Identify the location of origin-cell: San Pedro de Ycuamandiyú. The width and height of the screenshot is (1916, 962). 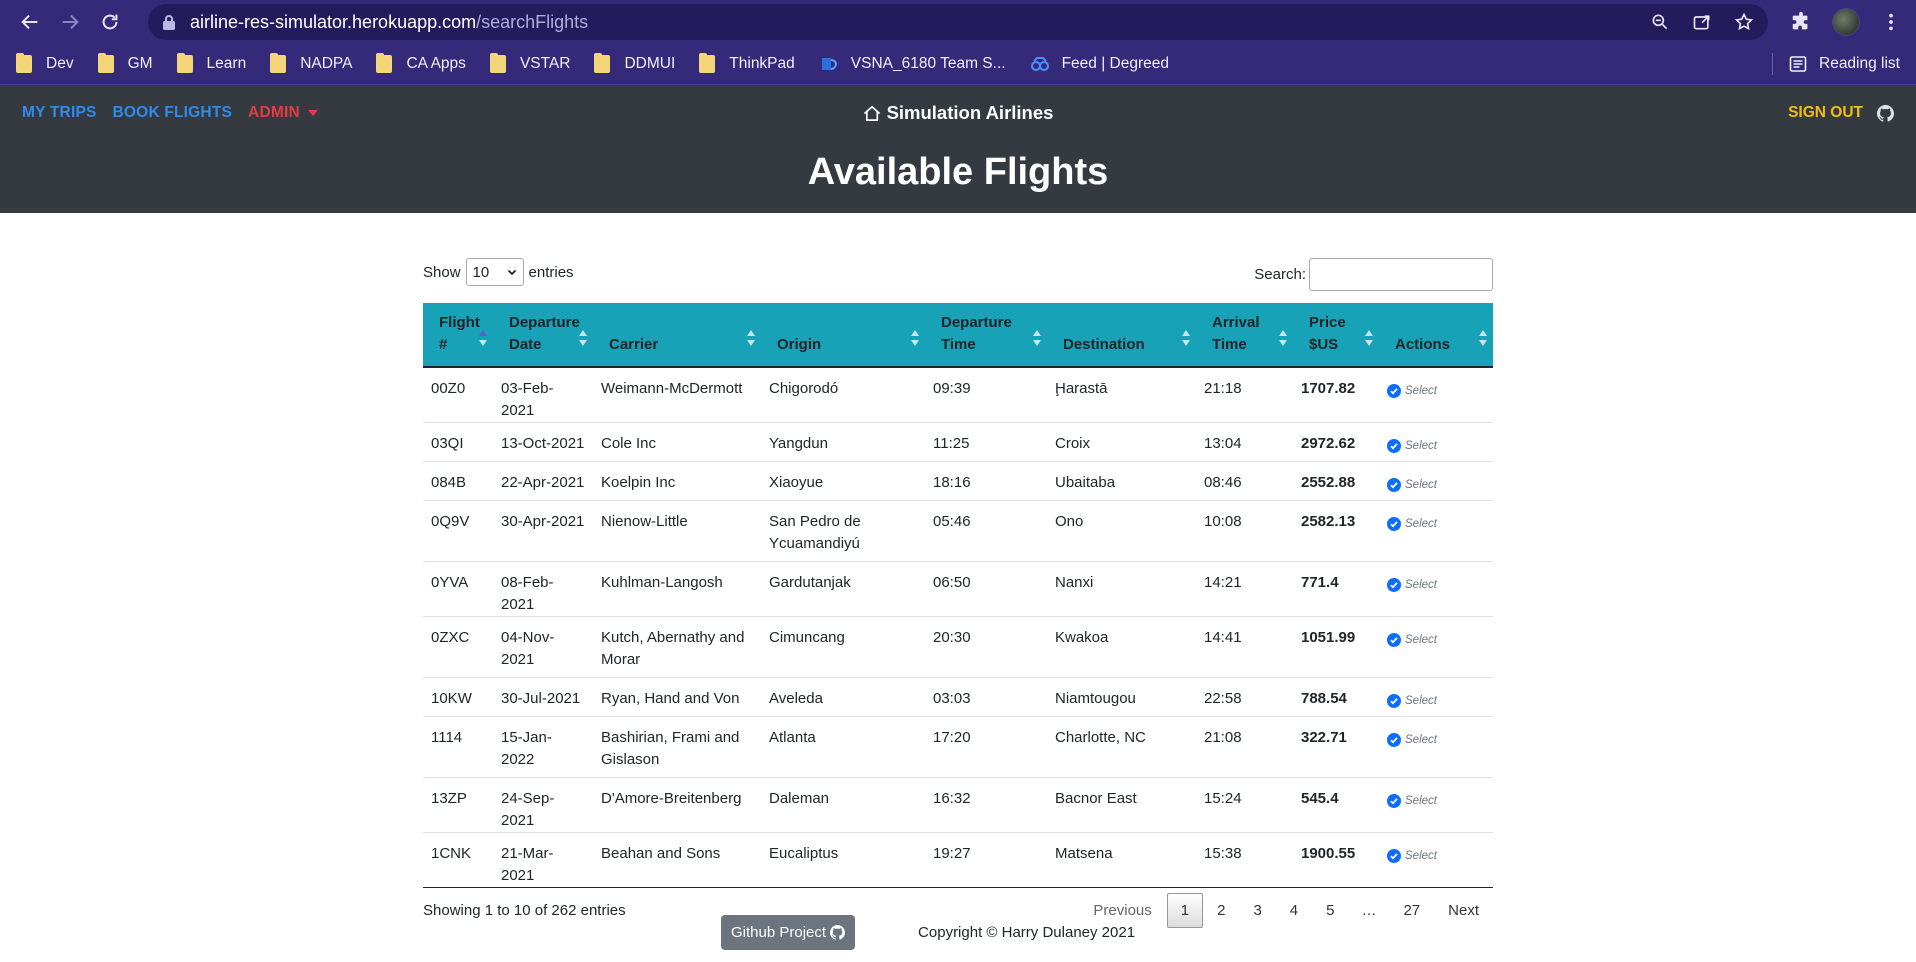
(843, 531).